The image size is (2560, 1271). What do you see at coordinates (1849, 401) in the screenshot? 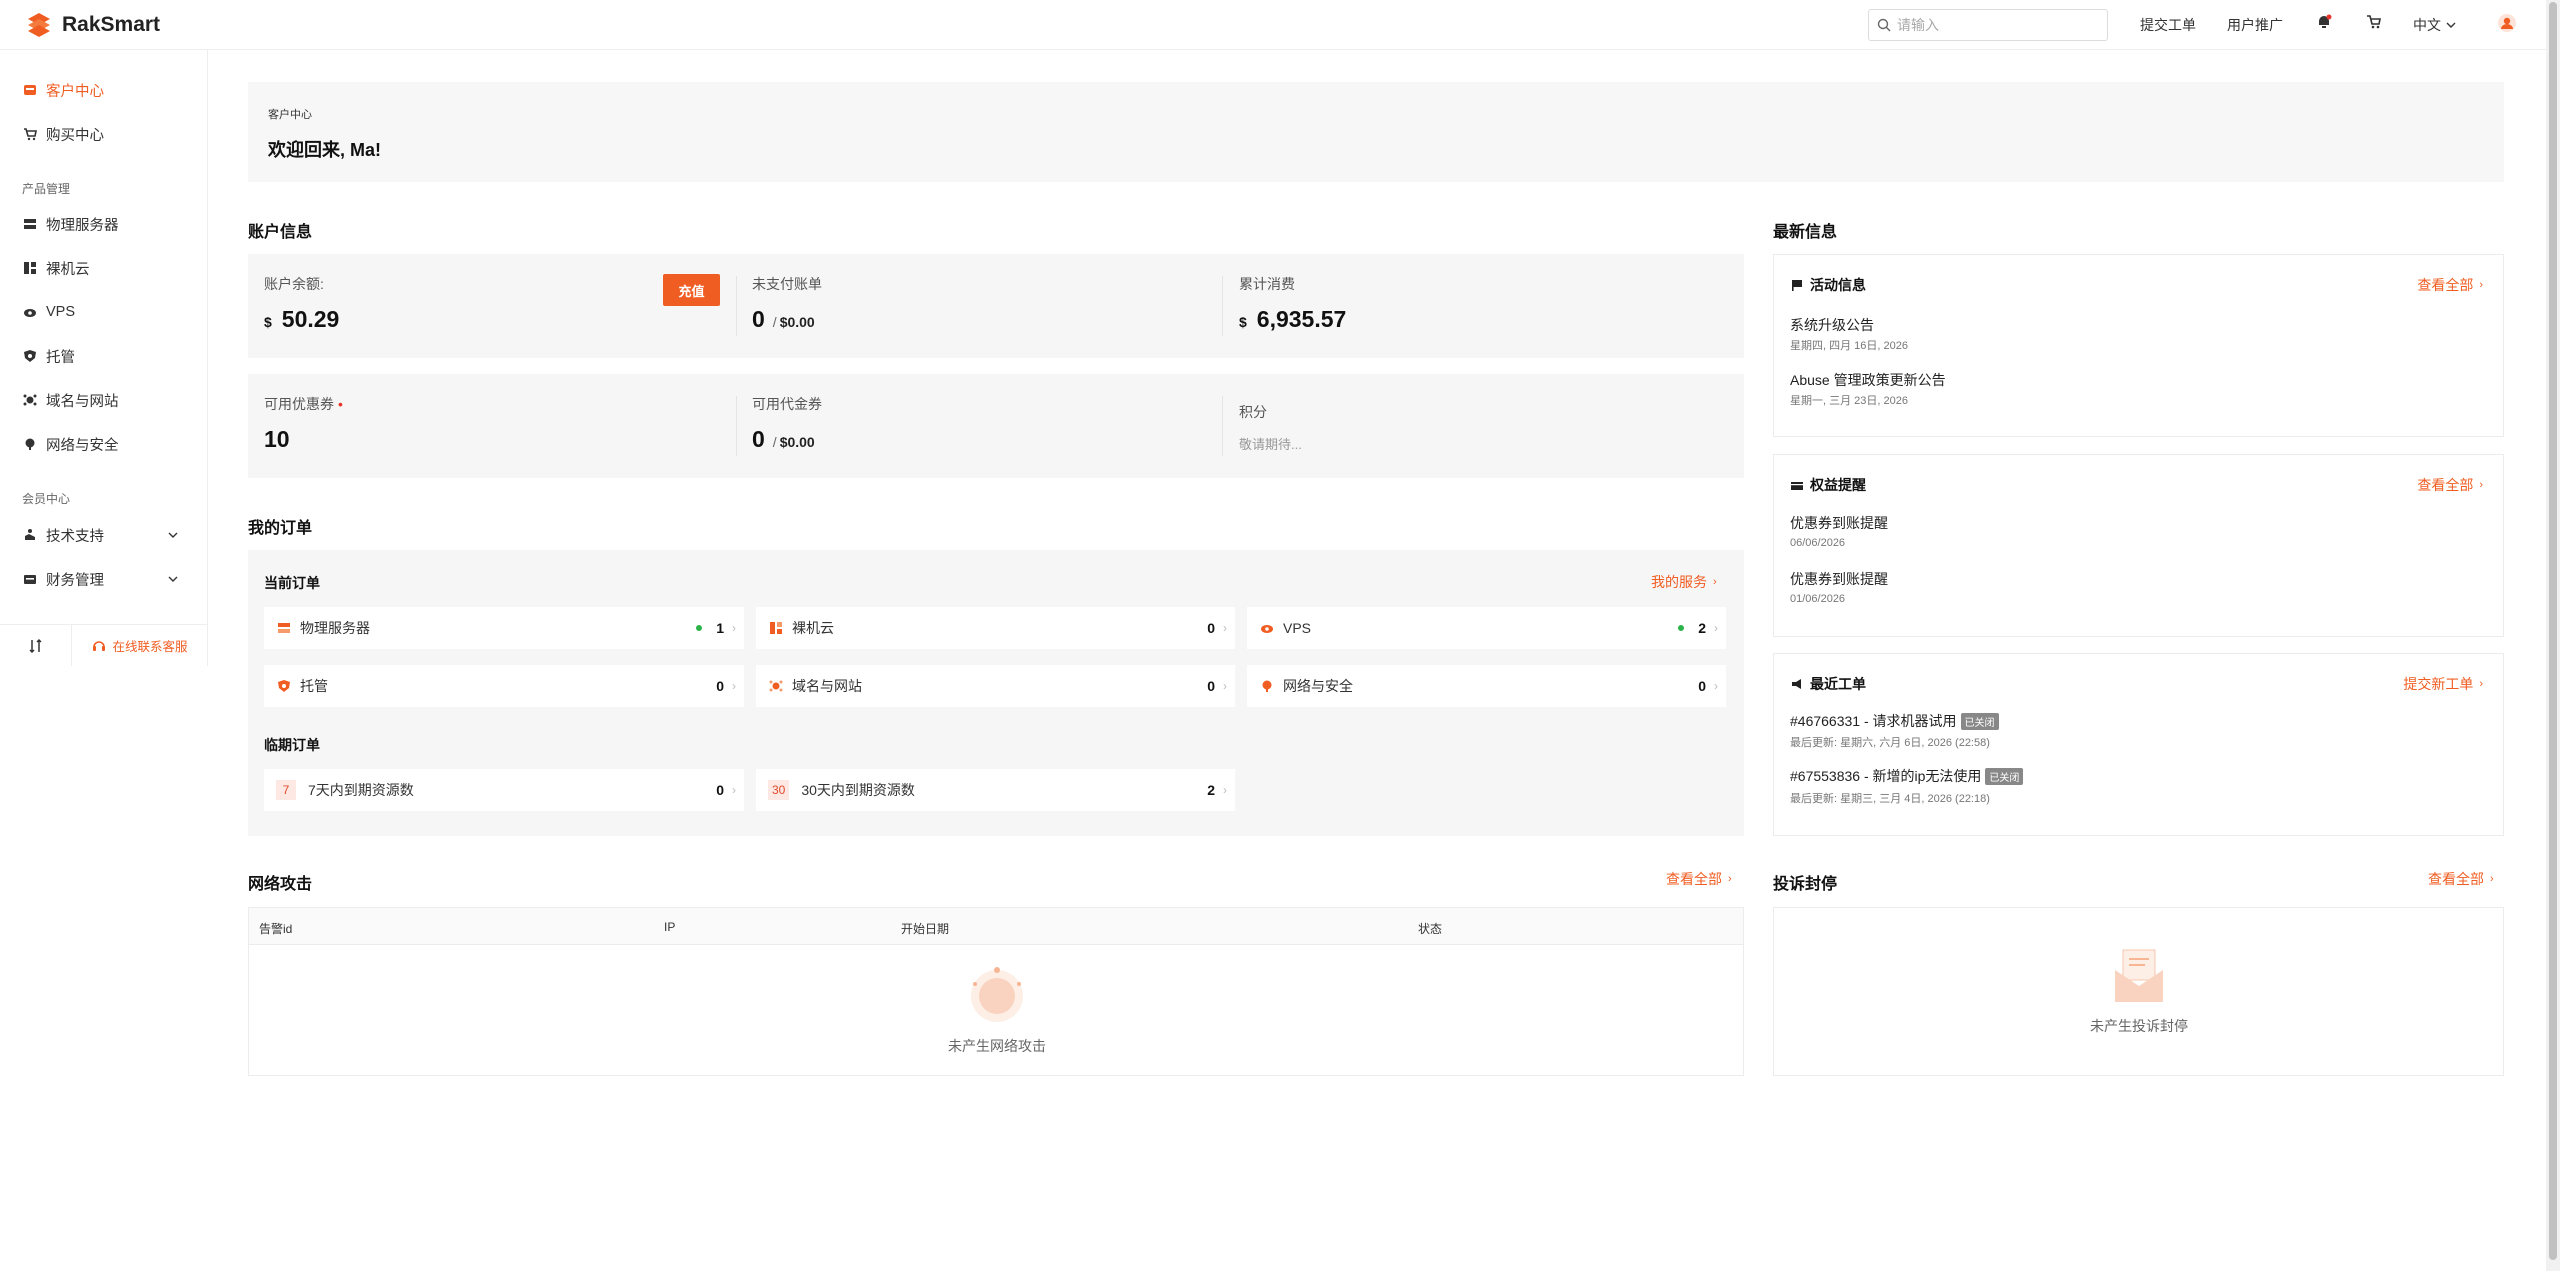
I see `news-item-date: 星期一, 三月 23日, 2026` at bounding box center [1849, 401].